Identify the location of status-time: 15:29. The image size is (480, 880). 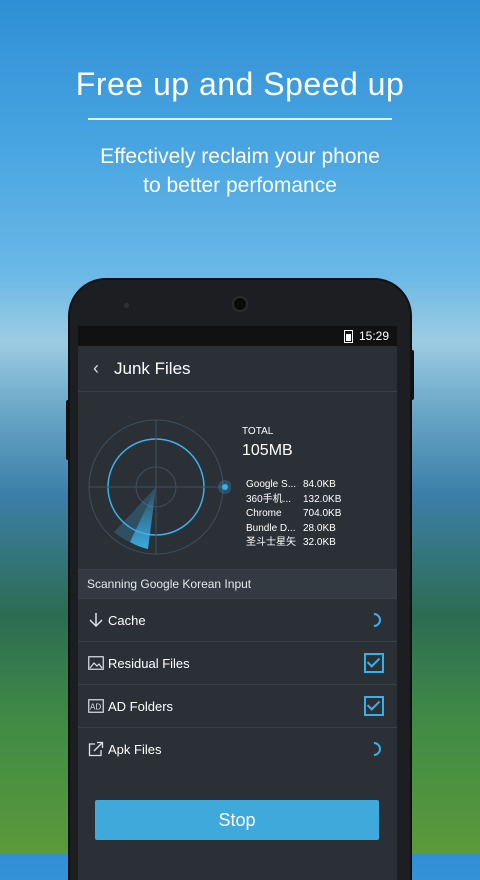
(373, 336).